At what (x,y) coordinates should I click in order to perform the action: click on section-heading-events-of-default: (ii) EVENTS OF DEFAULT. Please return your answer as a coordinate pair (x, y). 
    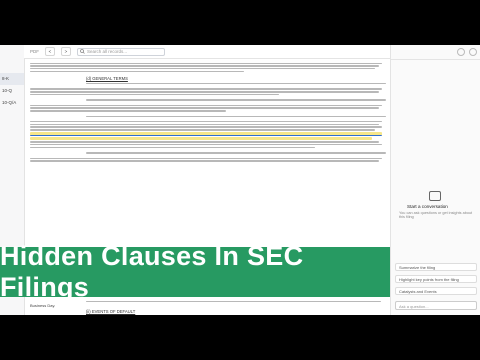
    Looking at the image, I should click on (111, 312).